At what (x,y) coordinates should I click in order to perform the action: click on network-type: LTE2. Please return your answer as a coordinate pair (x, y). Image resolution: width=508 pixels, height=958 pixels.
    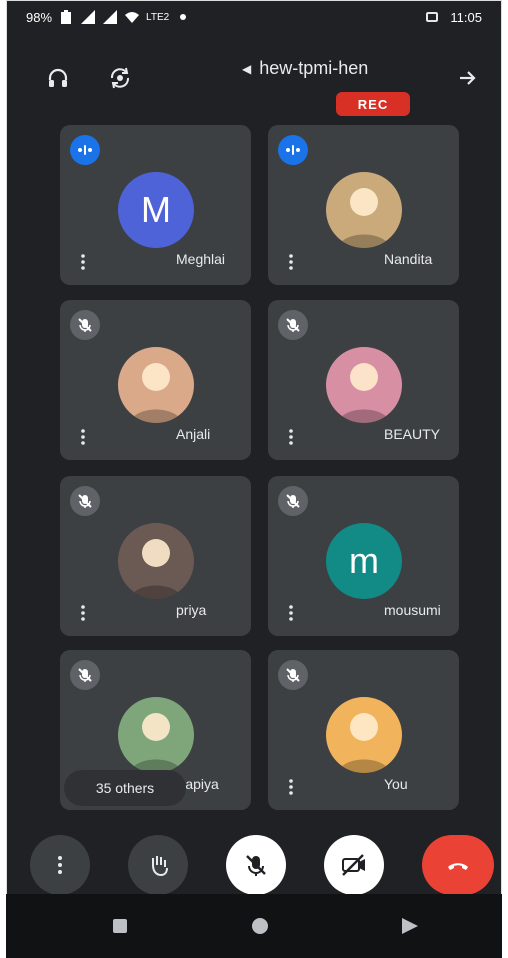
    Looking at the image, I should click on (158, 17).